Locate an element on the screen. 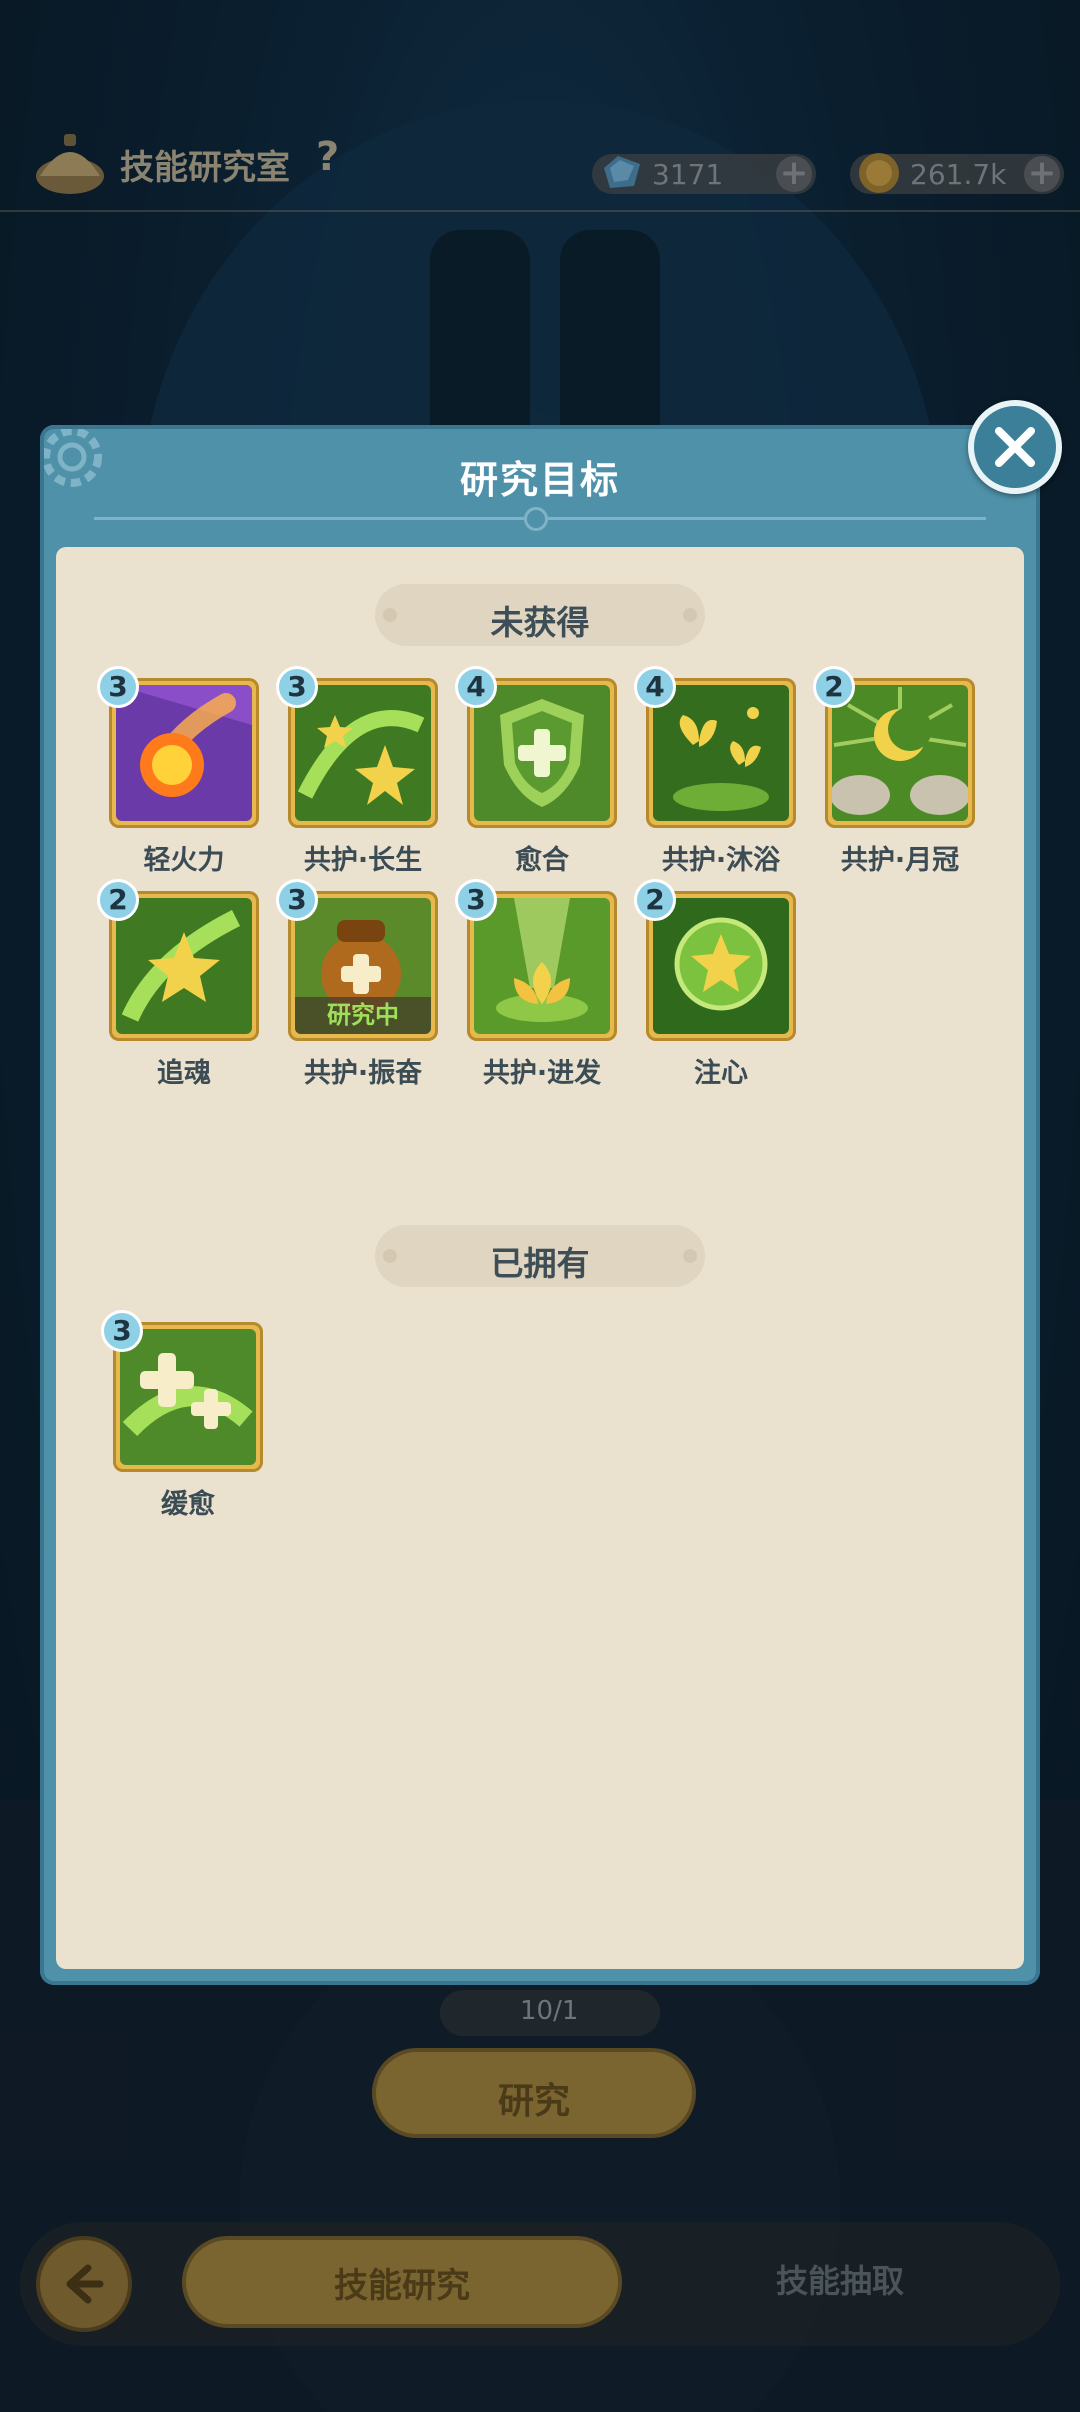 This screenshot has width=1080, height=2412. close-button is located at coordinates (1015, 447).